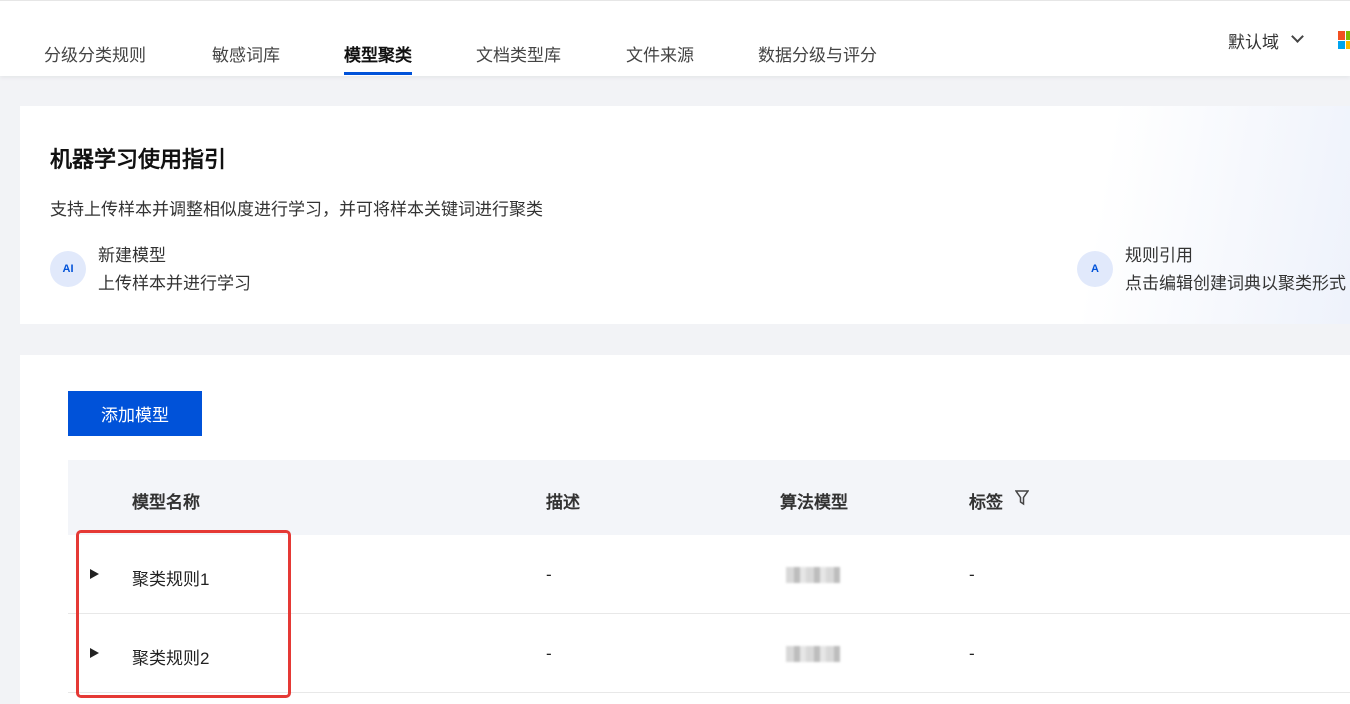  I want to click on ai-icon: AI, so click(68, 269).